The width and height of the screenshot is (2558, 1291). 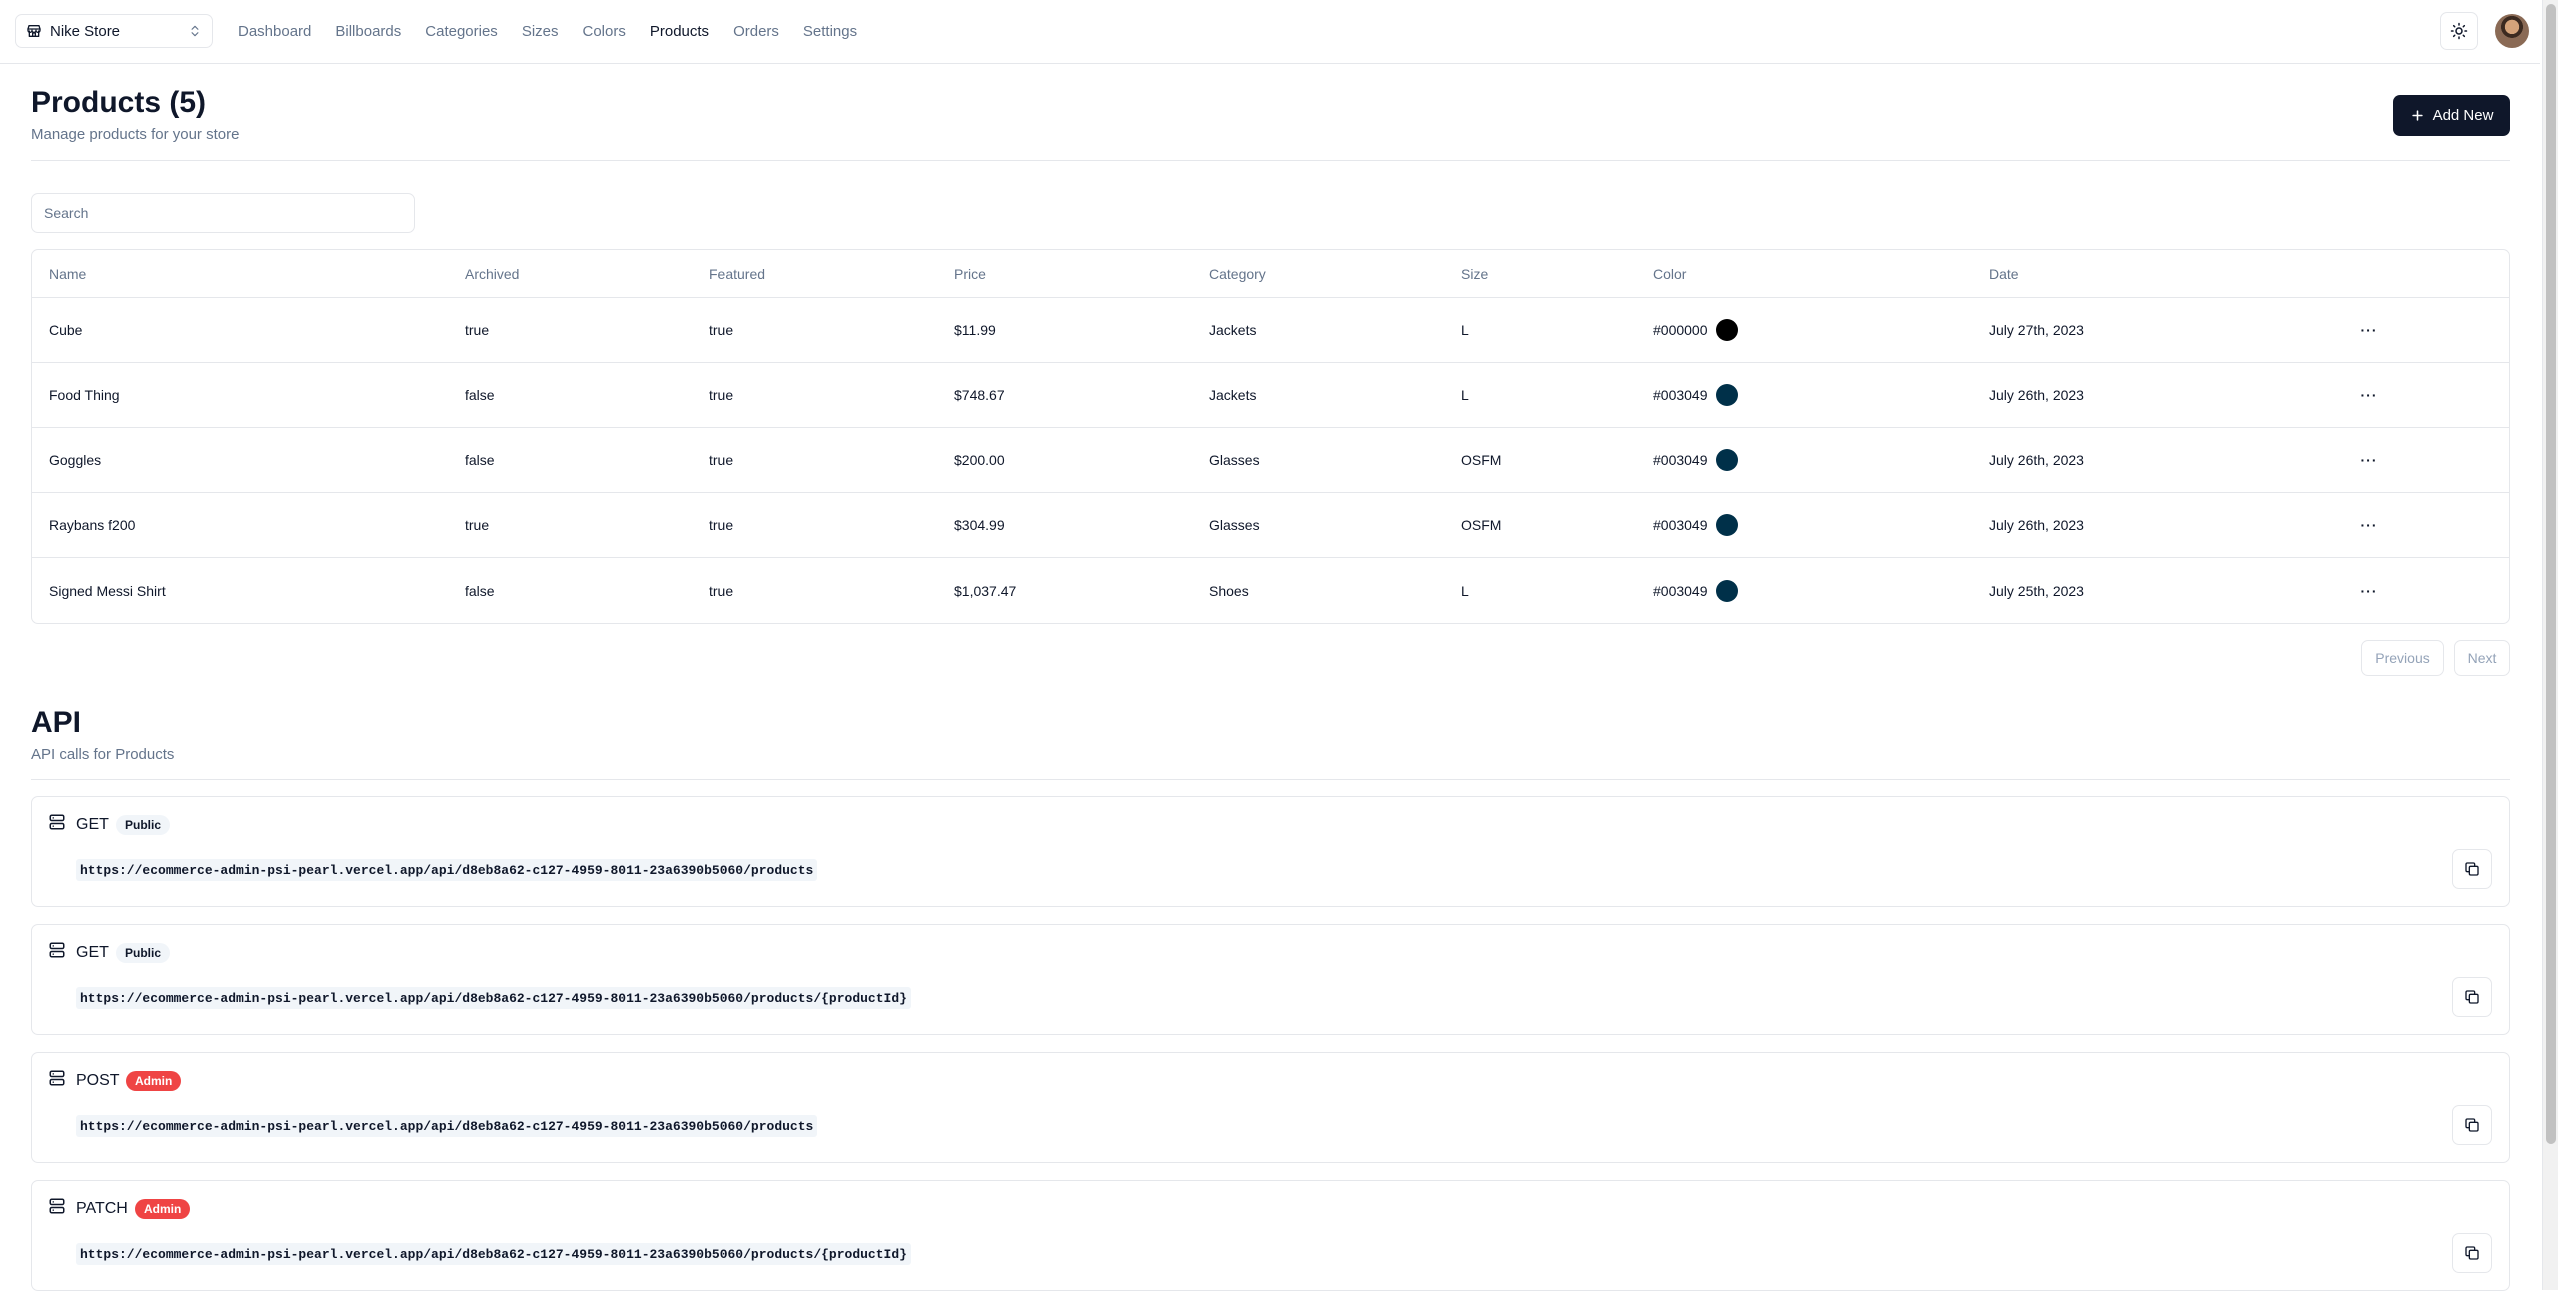 I want to click on avatar, so click(x=2512, y=31).